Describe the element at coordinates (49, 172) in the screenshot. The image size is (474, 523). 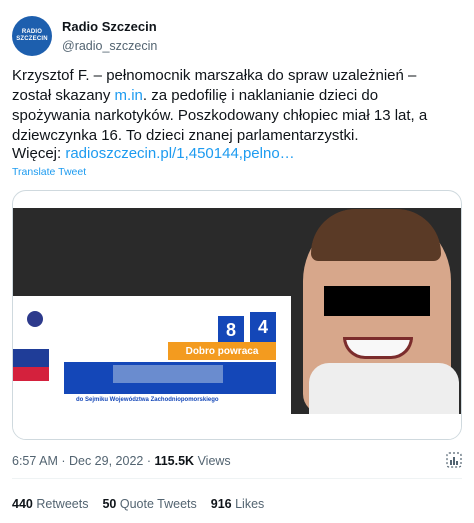
I see `translate-tweet-link: Translate Tweet` at that location.